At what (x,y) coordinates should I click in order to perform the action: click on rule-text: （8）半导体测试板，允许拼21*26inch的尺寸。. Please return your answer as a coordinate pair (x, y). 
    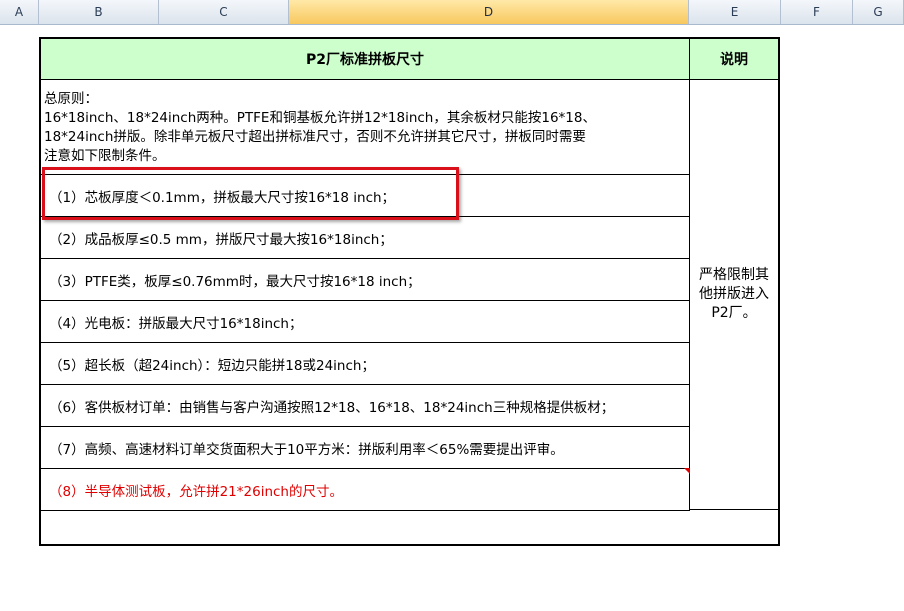
    Looking at the image, I should click on (196, 491).